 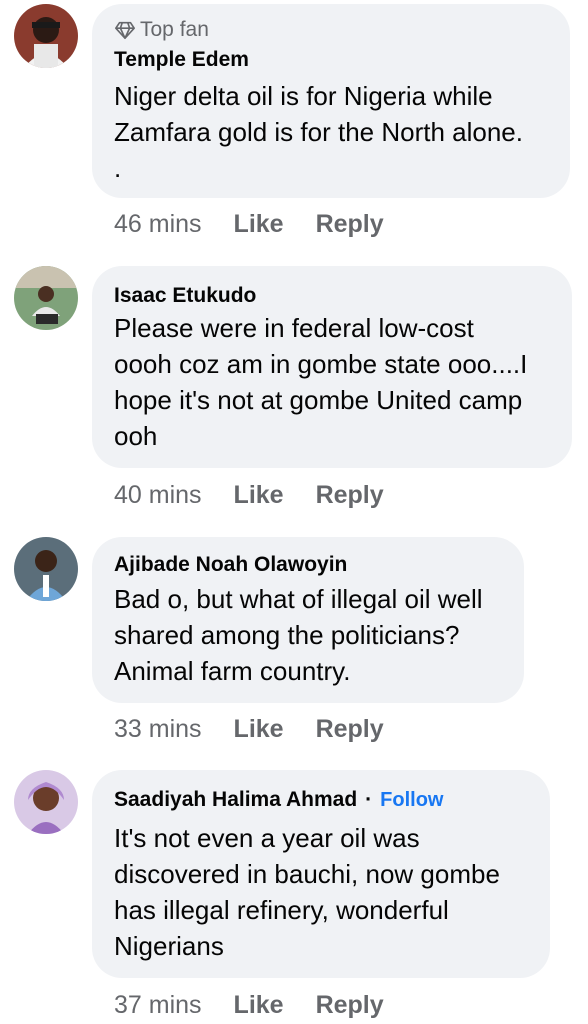 I want to click on top-fan-badge: Top fan, so click(x=161, y=30).